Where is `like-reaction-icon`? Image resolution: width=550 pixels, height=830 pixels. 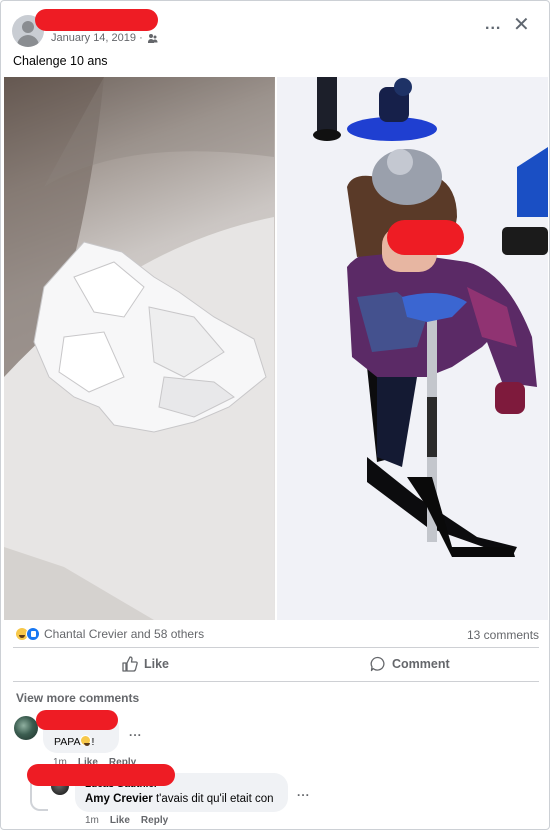 like-reaction-icon is located at coordinates (33, 634).